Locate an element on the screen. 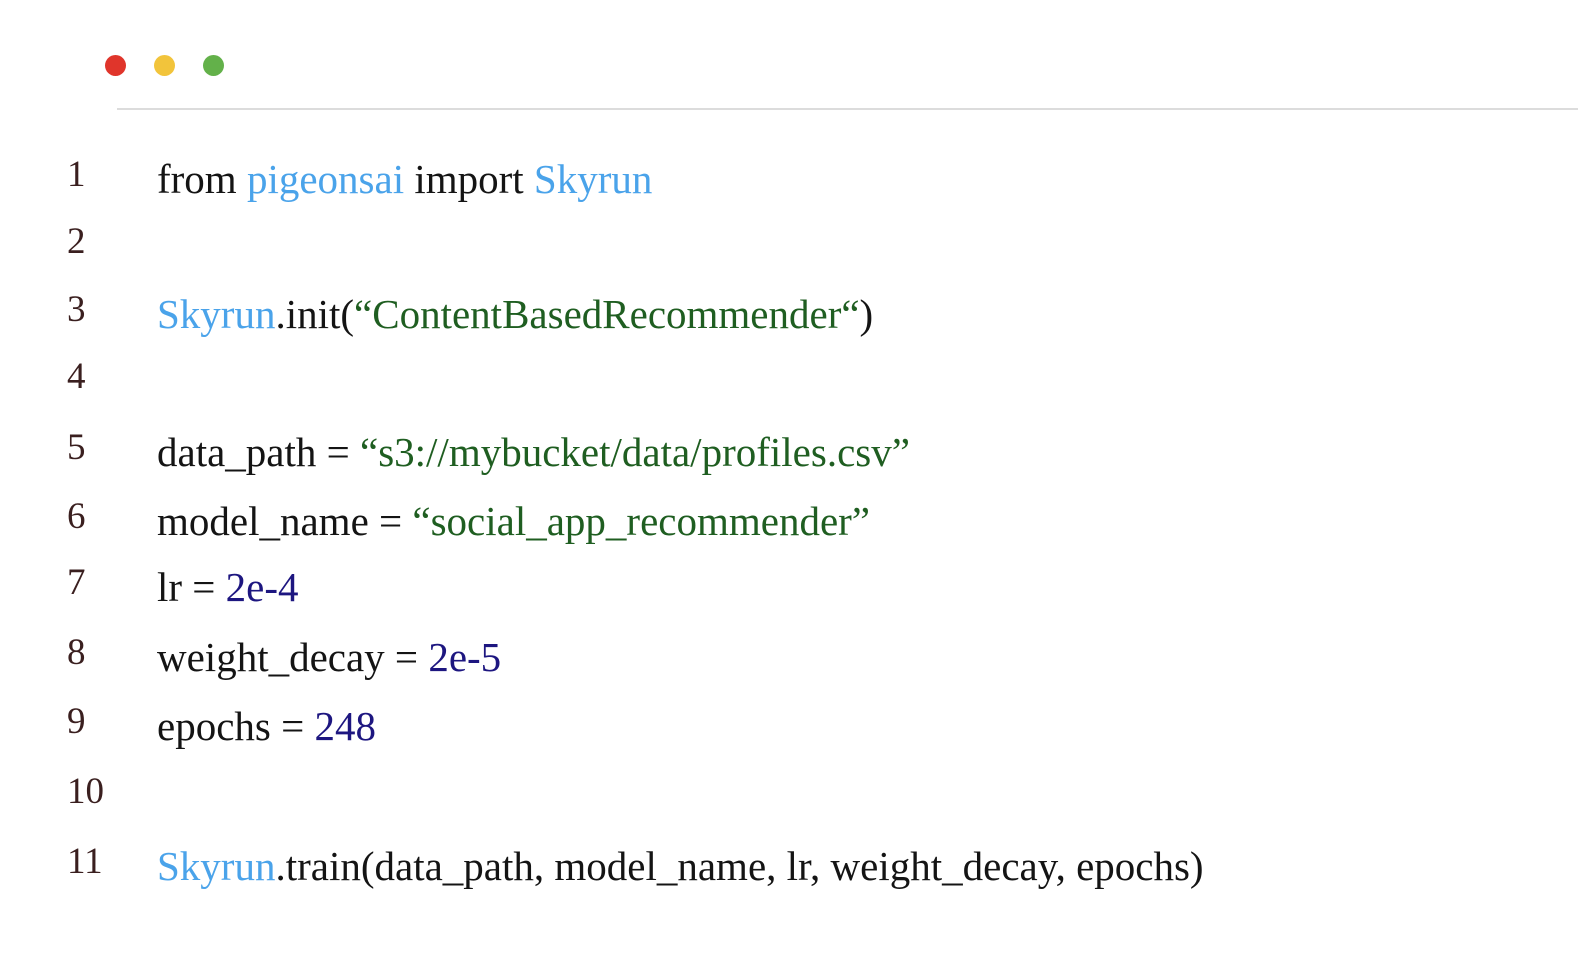  code-token-number: 2e-5 is located at coordinates (465, 657).